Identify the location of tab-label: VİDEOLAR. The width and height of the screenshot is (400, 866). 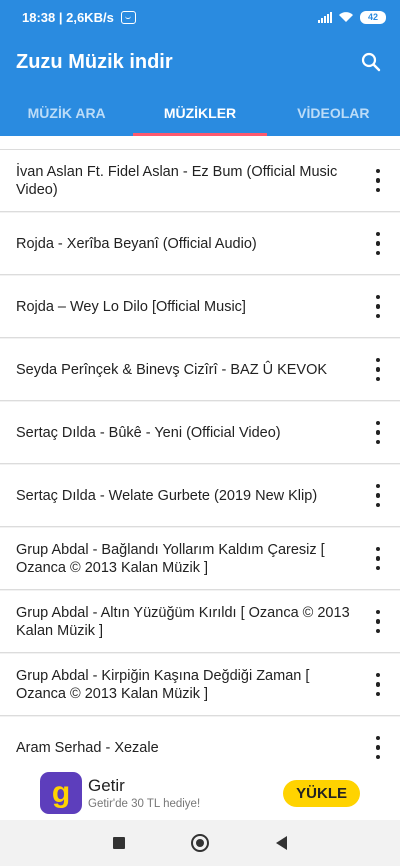
(333, 113).